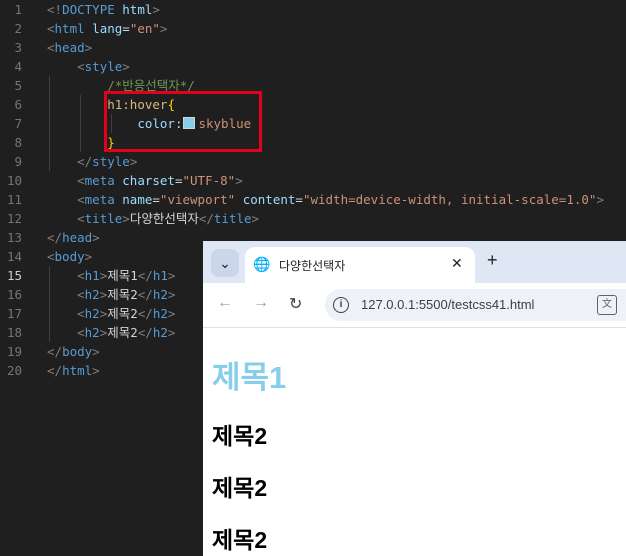 Image resolution: width=626 pixels, height=556 pixels. I want to click on line-number: 6, so click(18, 104).